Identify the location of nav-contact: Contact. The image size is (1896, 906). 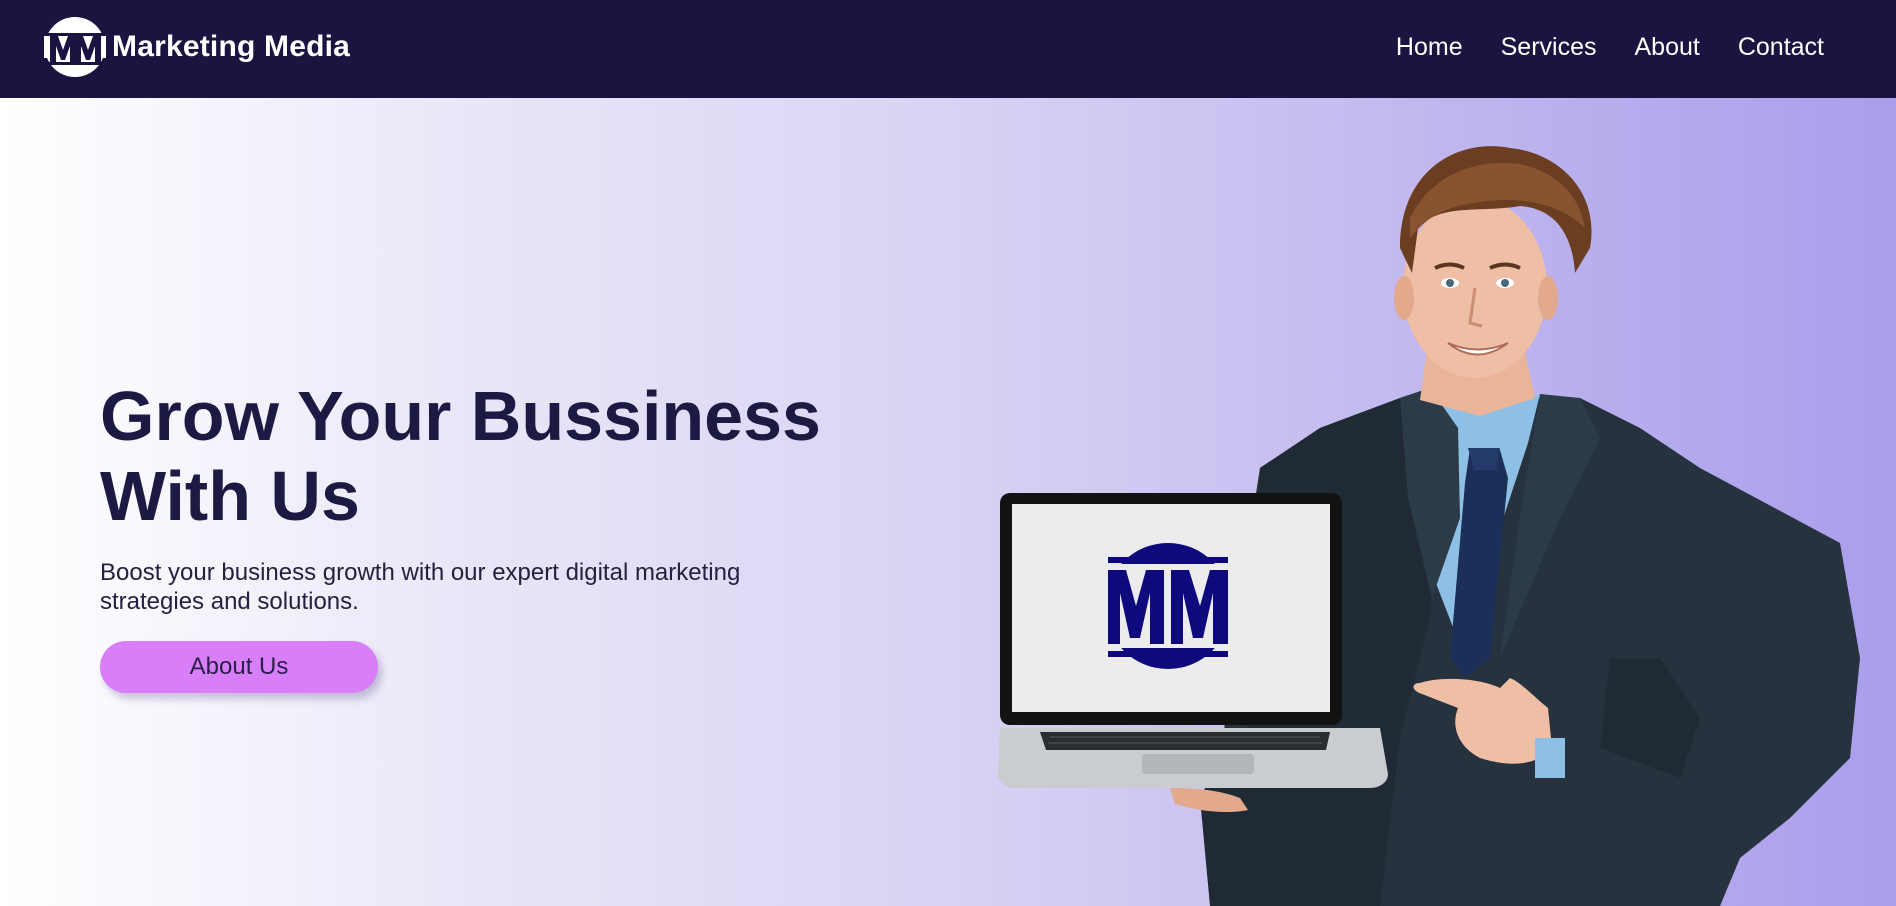
(1781, 47).